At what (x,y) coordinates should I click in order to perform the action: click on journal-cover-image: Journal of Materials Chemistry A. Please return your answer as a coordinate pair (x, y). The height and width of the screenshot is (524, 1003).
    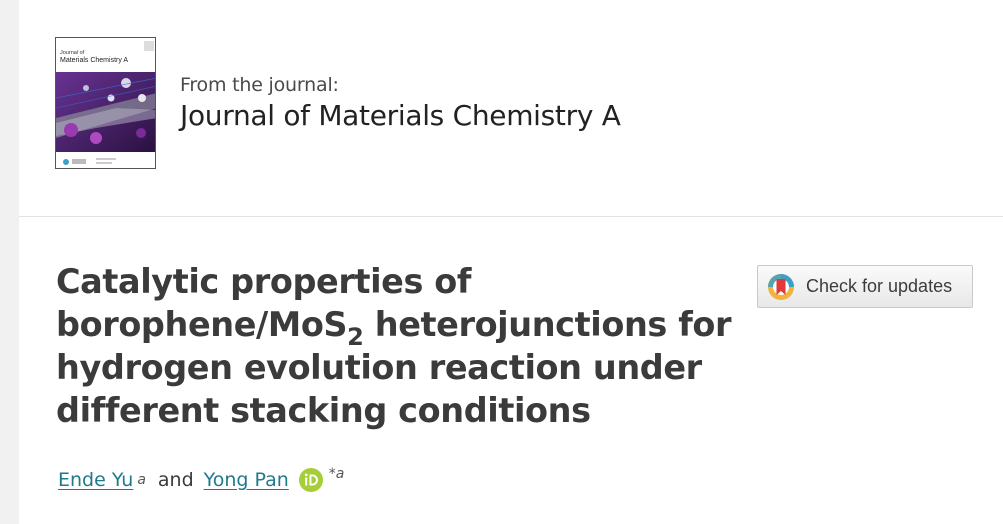
    Looking at the image, I should click on (105, 103).